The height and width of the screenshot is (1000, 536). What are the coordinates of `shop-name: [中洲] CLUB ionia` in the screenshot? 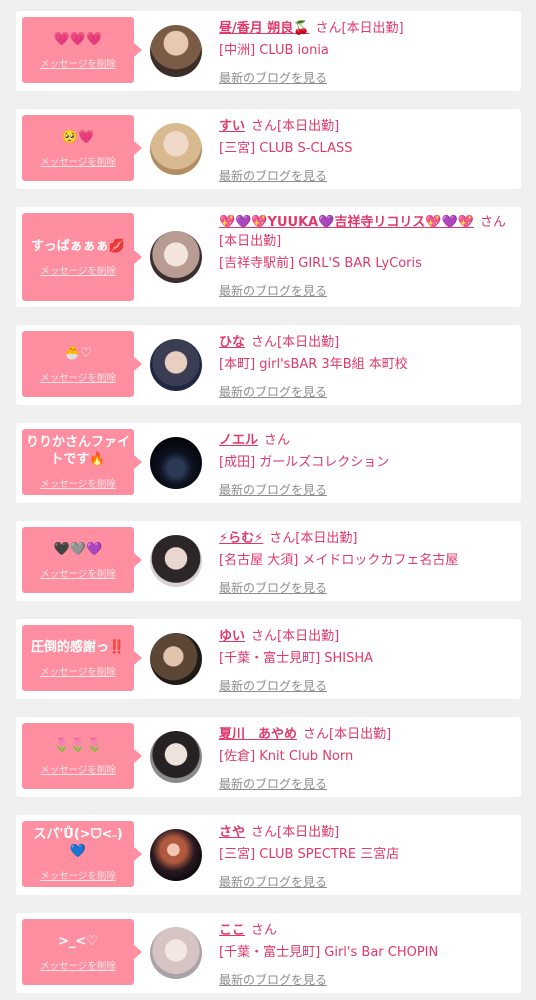 It's located at (274, 50).